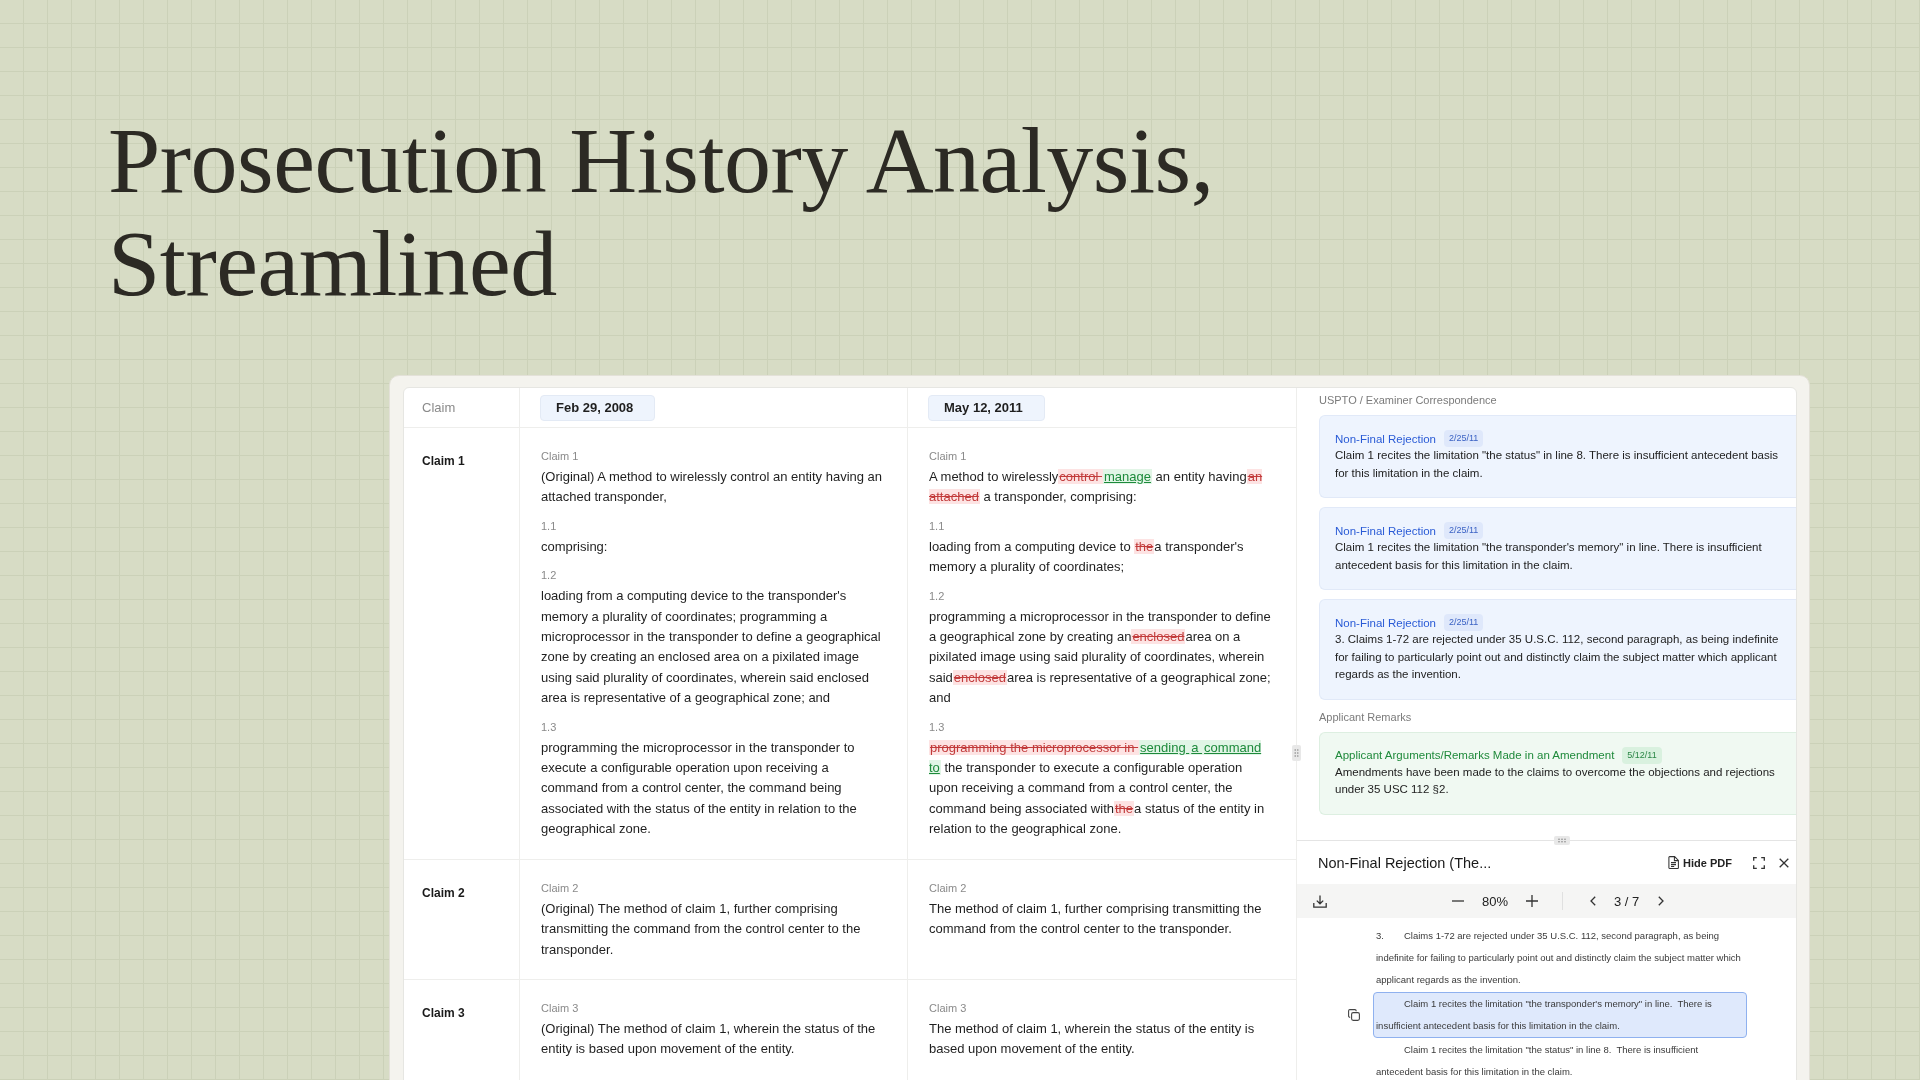  I want to click on download-icon, so click(1320, 901).